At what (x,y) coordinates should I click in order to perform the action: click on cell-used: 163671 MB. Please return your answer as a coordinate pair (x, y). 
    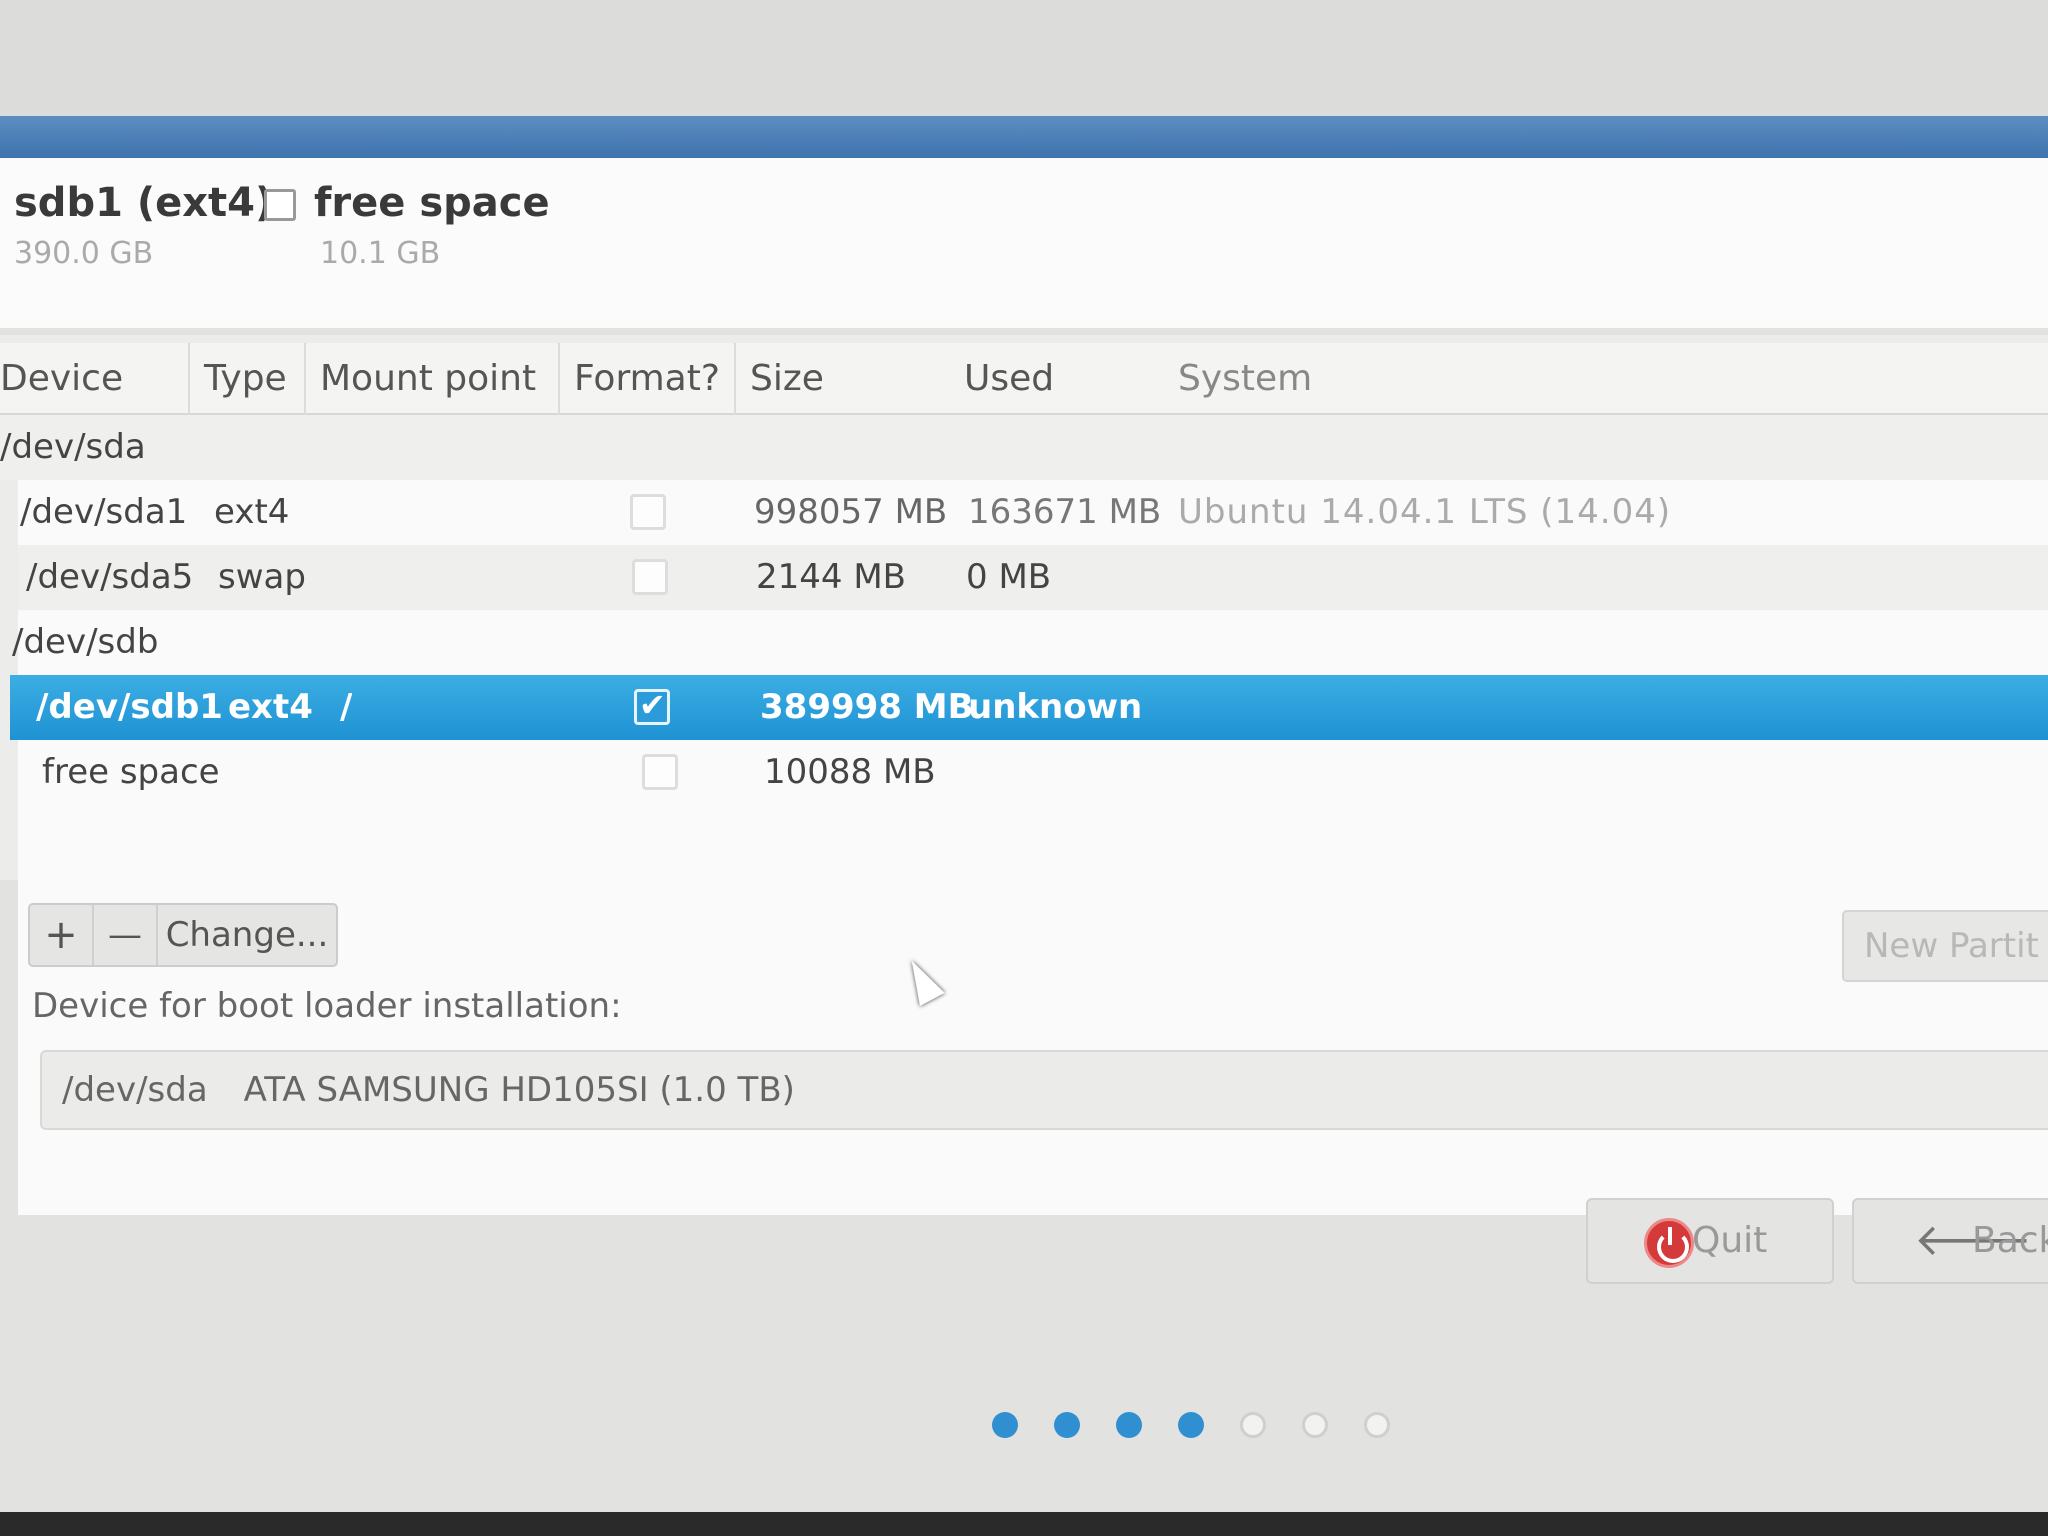
    Looking at the image, I should click on (1065, 512).